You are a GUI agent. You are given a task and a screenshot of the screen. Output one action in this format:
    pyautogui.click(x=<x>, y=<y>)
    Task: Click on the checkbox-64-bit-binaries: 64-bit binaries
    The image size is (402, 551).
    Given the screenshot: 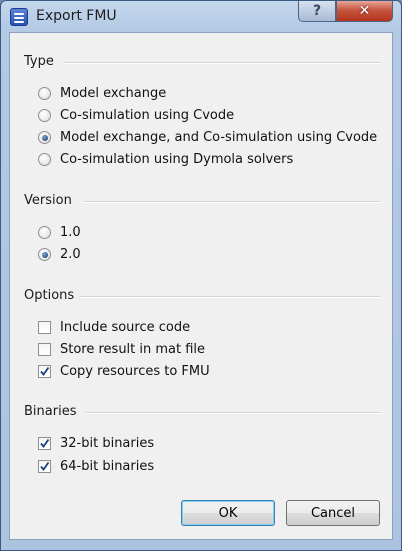 What is the action you would take?
    pyautogui.click(x=96, y=466)
    